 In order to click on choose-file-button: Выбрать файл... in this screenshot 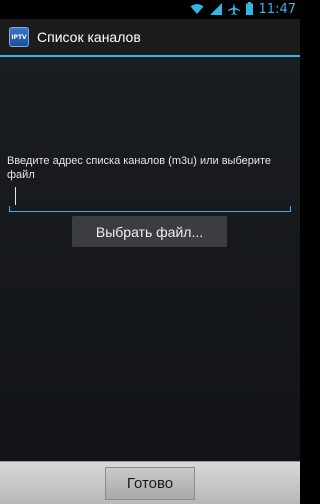, I will do `click(149, 231)`.